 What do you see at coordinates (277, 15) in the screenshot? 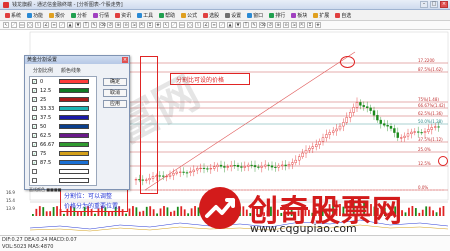
I see `menu-item-ranking: 排行` at bounding box center [277, 15].